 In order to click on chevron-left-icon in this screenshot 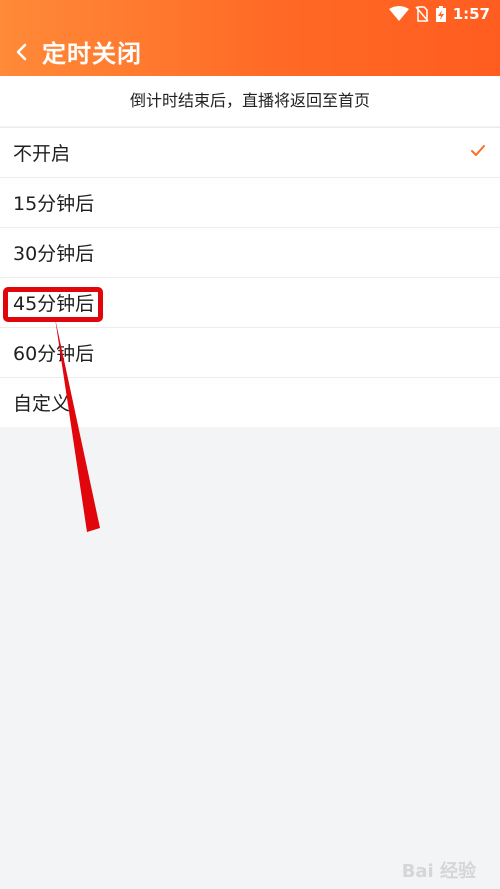, I will do `click(21, 52)`.